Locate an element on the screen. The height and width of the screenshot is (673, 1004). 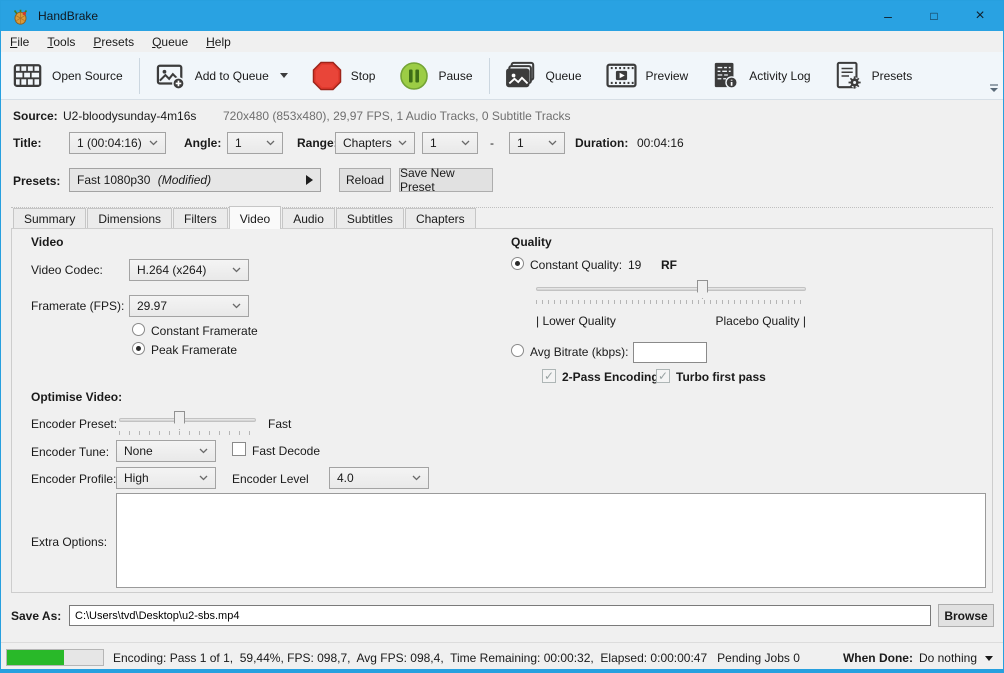
preview-label: Preview is located at coordinates (667, 75).